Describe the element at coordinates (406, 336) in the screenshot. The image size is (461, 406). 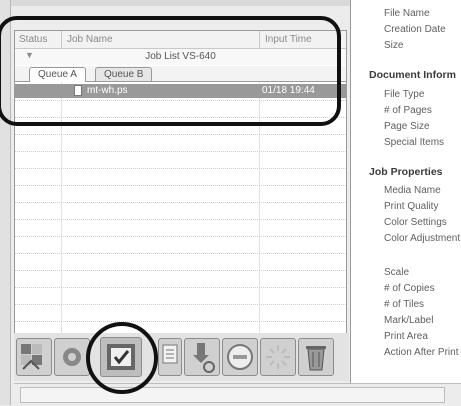
I see `prop-print-area: Print Area` at that location.